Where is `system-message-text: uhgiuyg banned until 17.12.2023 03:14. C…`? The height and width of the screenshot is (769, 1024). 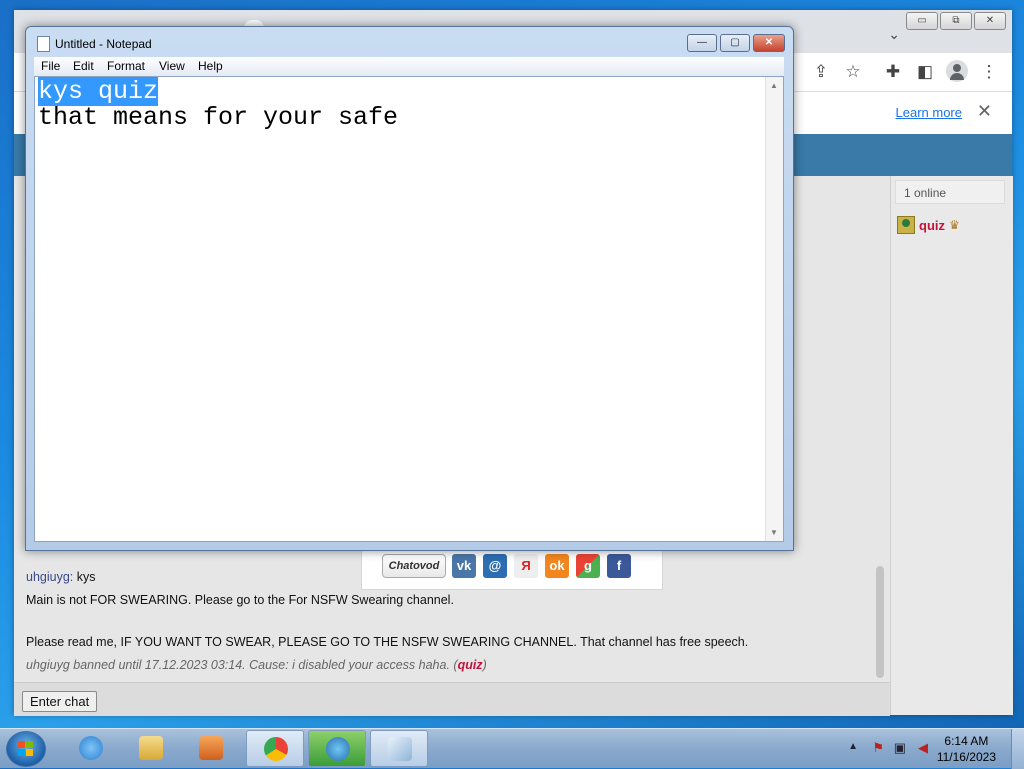
system-message-text: uhgiuyg banned until 17.12.2023 03:14. C… is located at coordinates (242, 665).